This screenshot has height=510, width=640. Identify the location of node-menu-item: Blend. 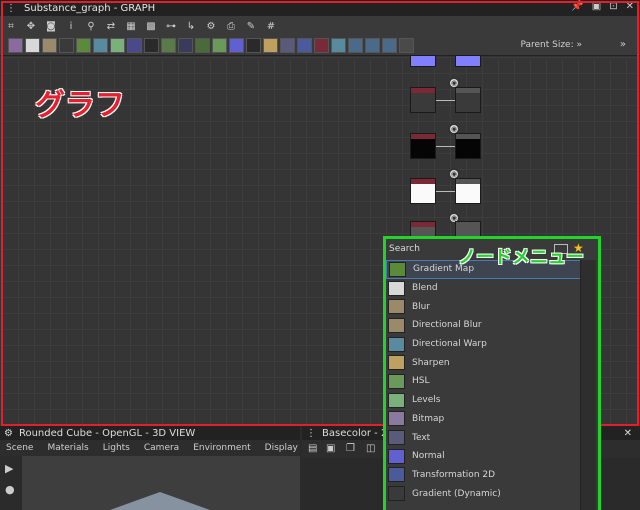
(484, 288).